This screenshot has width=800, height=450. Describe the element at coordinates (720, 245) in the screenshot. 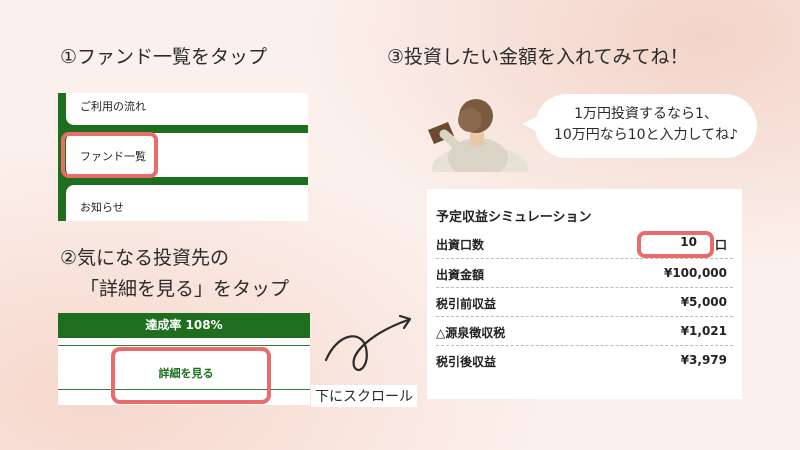

I see `units-suffix: 口` at that location.